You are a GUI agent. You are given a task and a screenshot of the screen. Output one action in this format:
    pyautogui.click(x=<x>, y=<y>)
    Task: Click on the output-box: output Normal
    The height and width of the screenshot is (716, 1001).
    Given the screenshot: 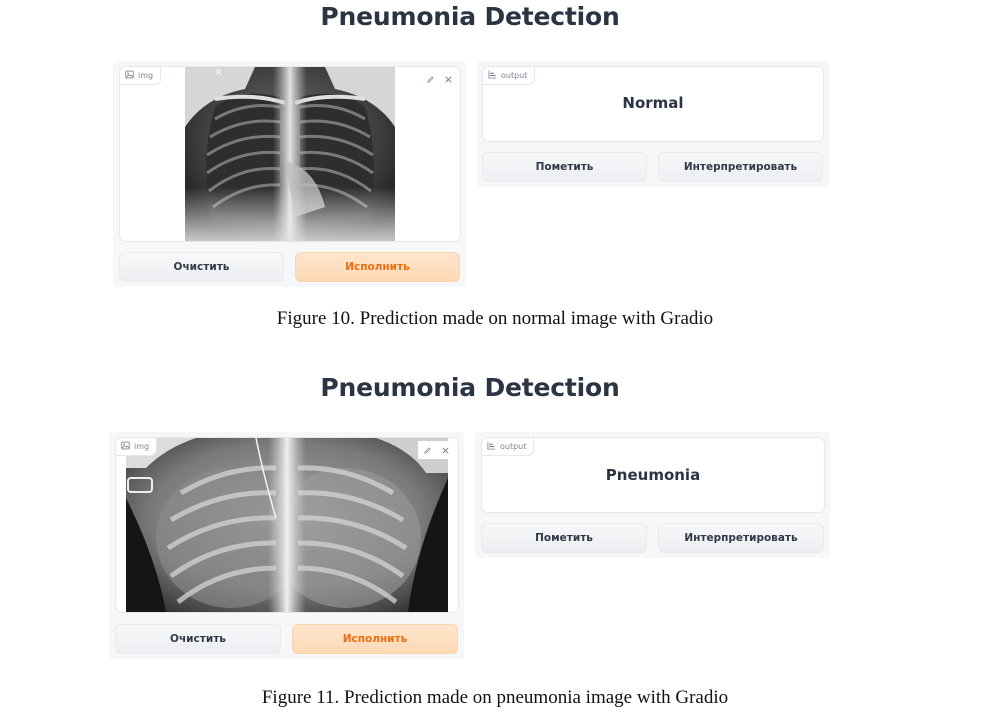 What is the action you would take?
    pyautogui.click(x=653, y=104)
    